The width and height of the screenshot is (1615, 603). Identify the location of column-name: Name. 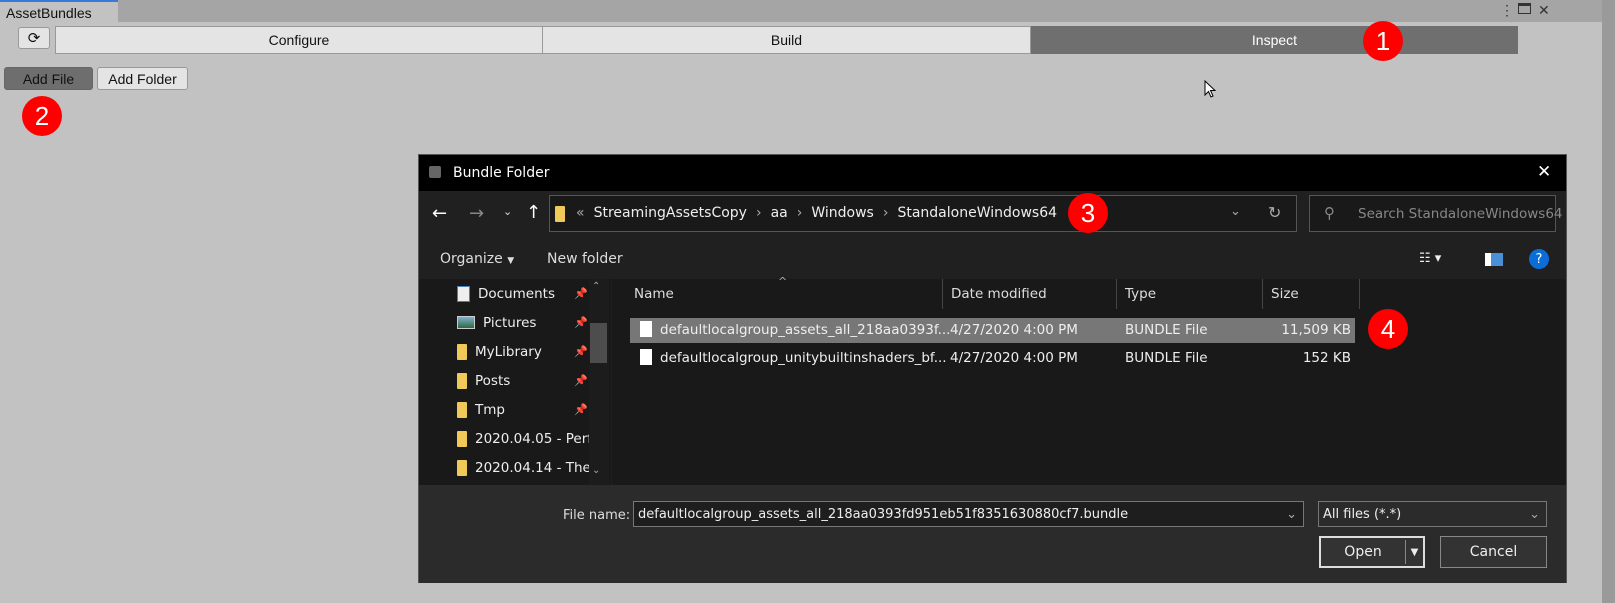
(784, 294).